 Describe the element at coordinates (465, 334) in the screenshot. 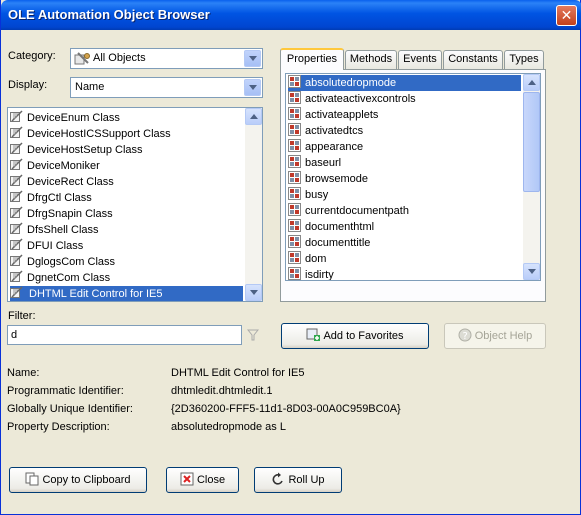

I see `help-icon: ?` at that location.